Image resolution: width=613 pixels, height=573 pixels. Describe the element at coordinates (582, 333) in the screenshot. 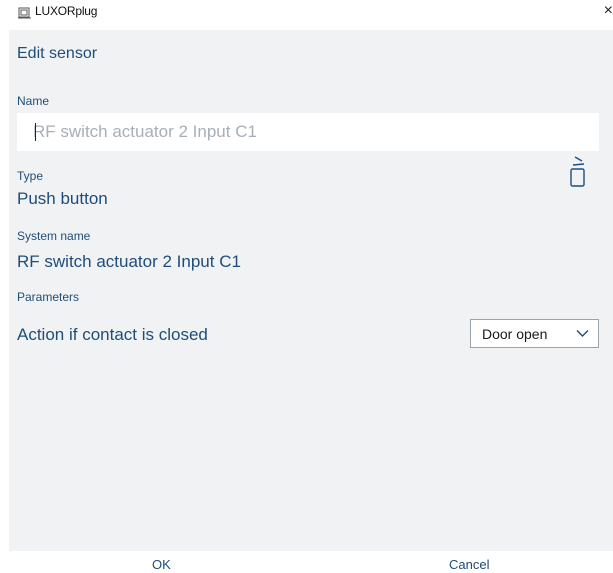

I see `chevron-down-icon` at that location.